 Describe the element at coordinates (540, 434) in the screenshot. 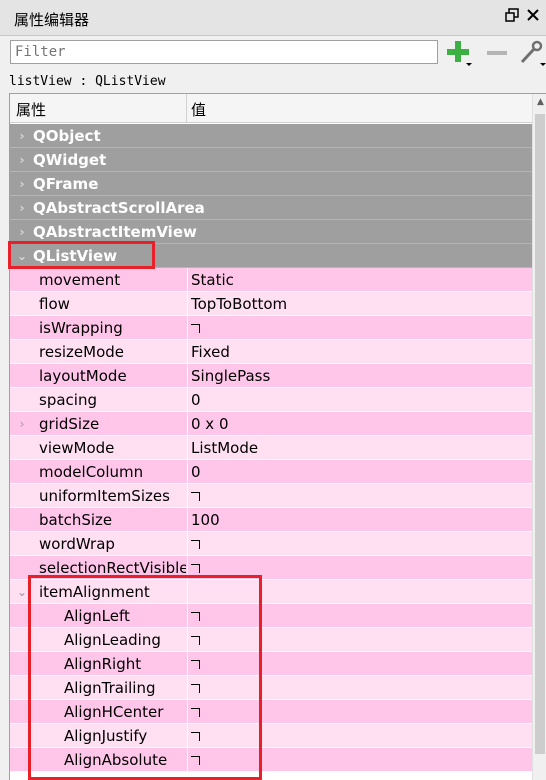

I see `scroll-thumb` at that location.